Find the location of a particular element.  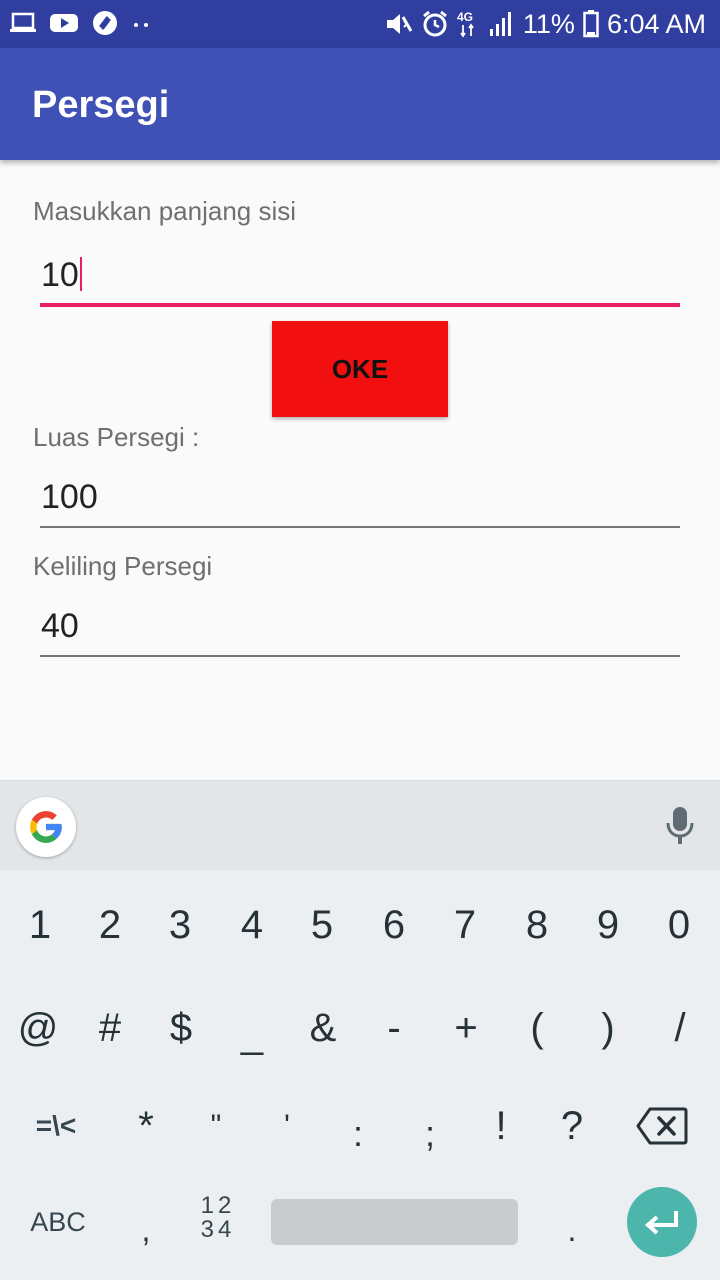

backspace-key is located at coordinates (662, 1126).